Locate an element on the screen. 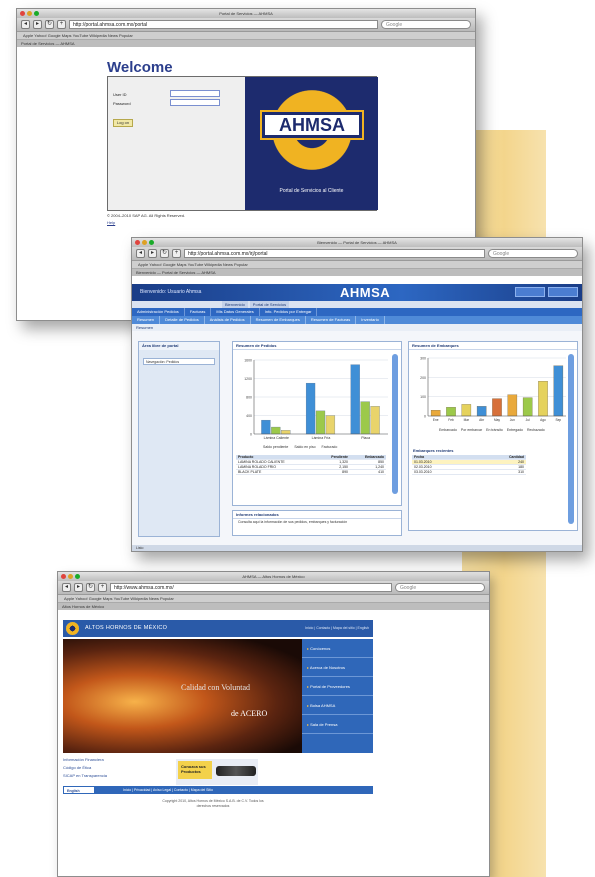  x-tick-label: Feb is located at coordinates (451, 420).